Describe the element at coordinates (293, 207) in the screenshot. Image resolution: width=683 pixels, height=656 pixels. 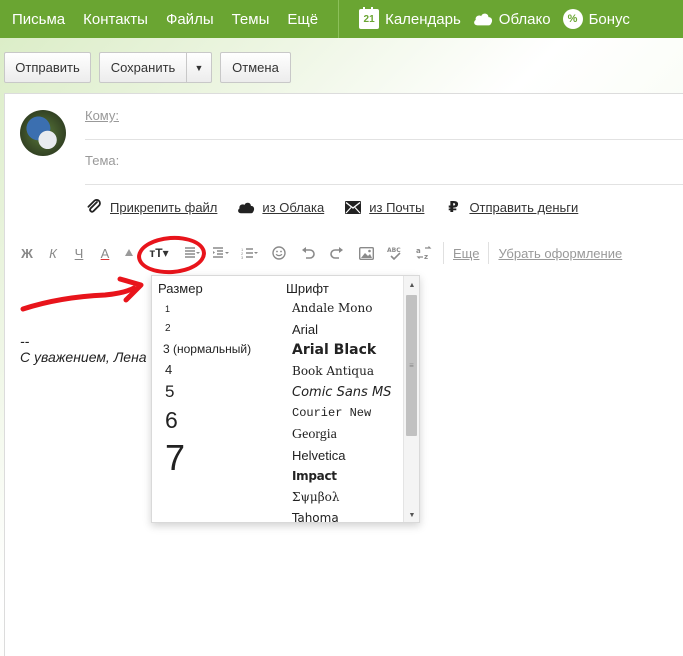
I see `attach-cloud-label: из Облака` at that location.